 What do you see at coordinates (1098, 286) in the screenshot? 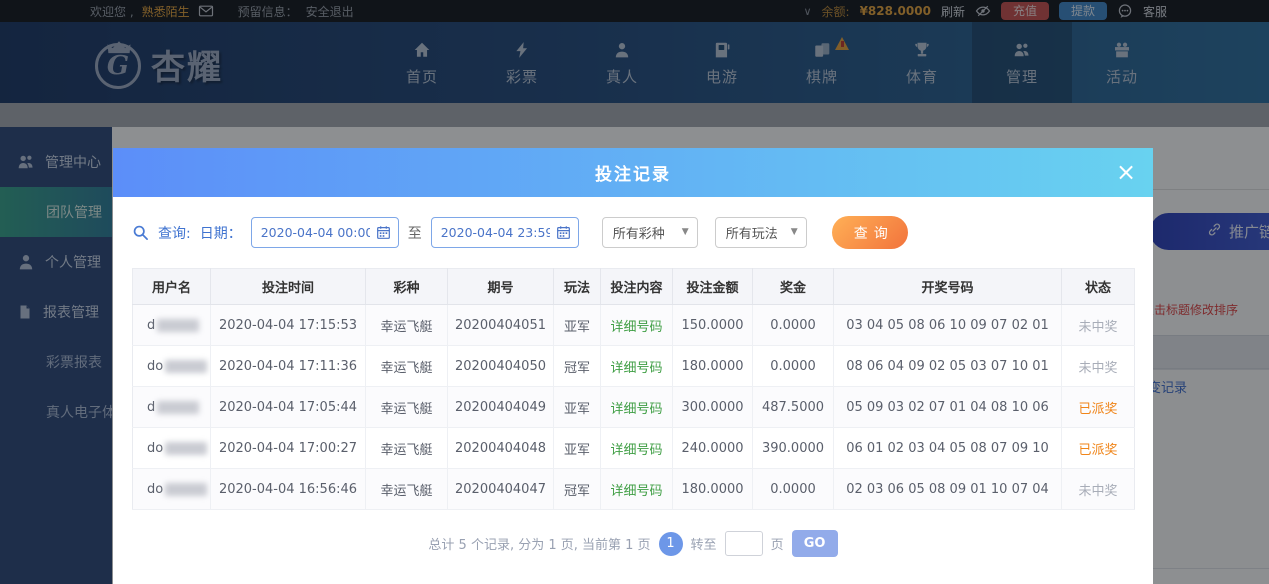
I see `column-header: 状态` at bounding box center [1098, 286].